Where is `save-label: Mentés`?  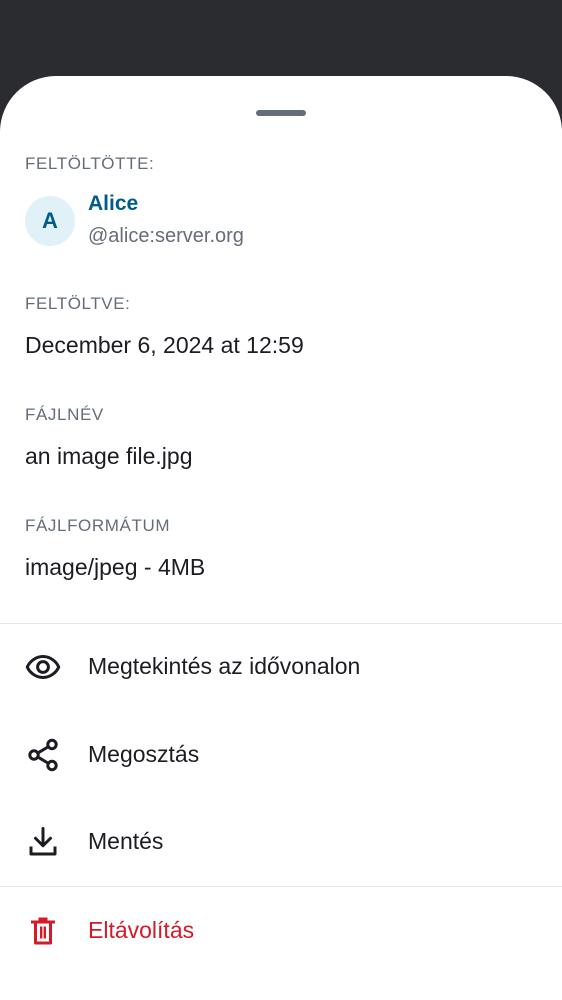 save-label: Mentés is located at coordinates (126, 841).